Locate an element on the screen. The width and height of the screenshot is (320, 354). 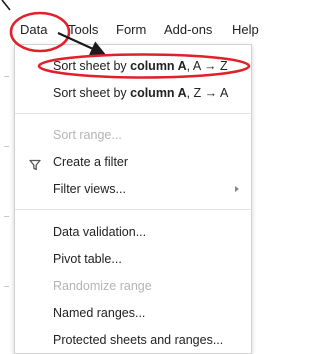
sort-z-to-a-item: Sort sheet by column A, Z → A is located at coordinates (133, 93).